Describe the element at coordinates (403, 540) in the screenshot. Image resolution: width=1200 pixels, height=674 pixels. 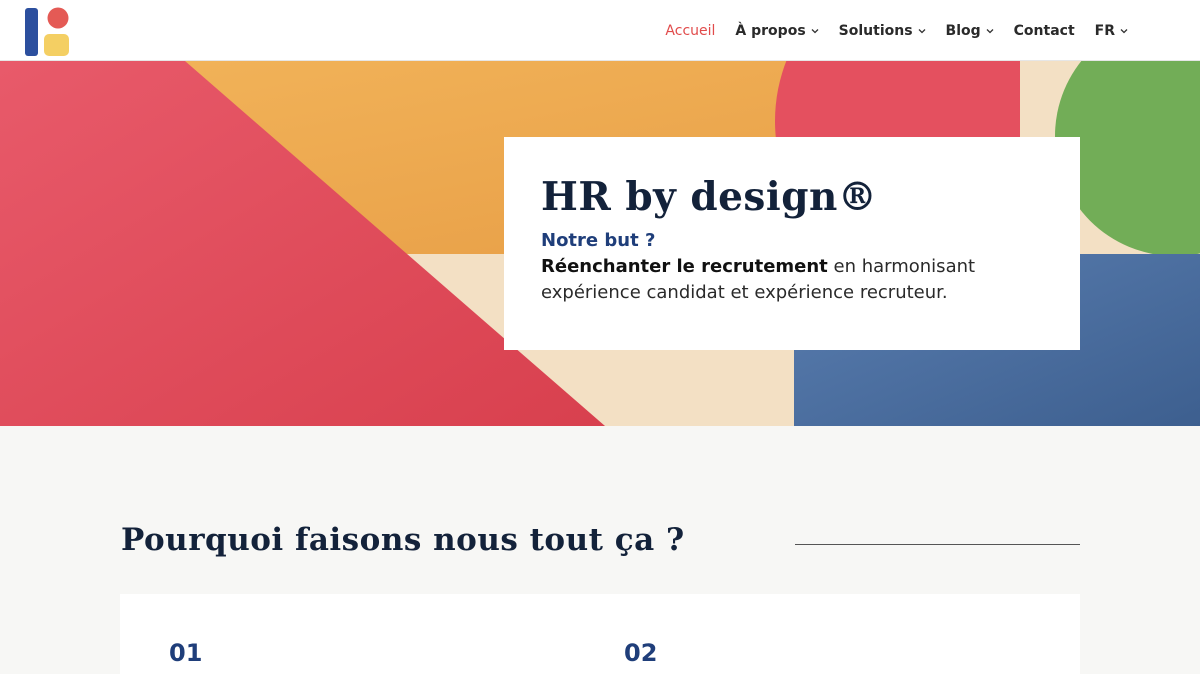
I see `section-title: Pourquoi faisons nous tout ça ?` at that location.